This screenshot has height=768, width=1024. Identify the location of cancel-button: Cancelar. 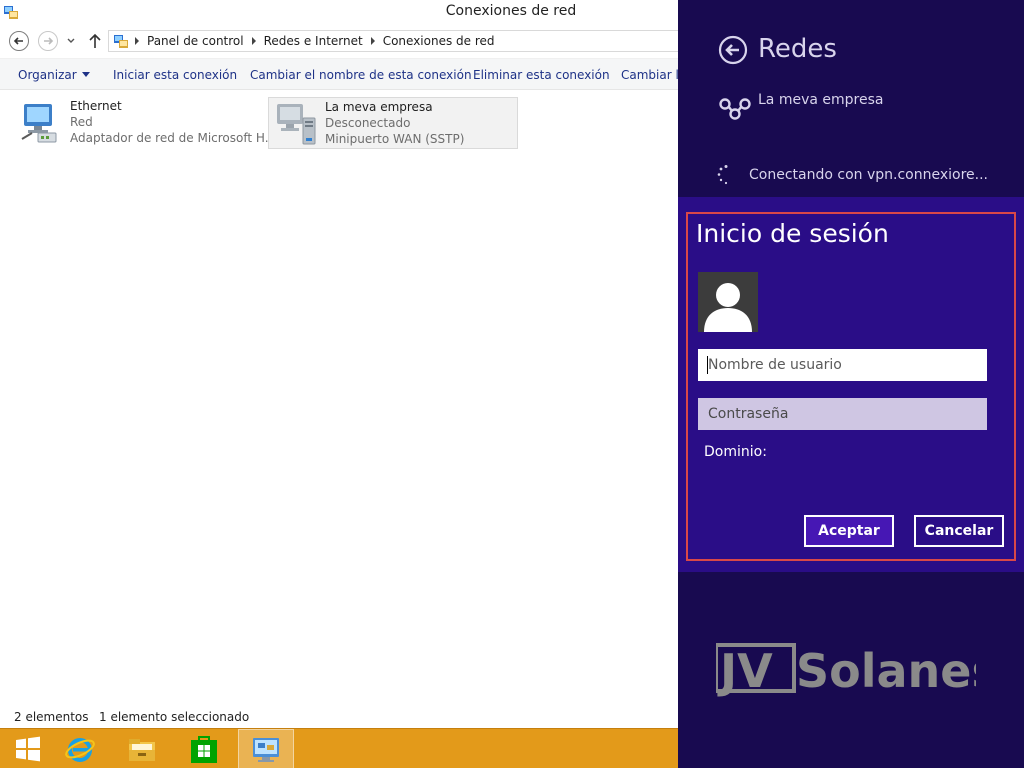
(959, 531).